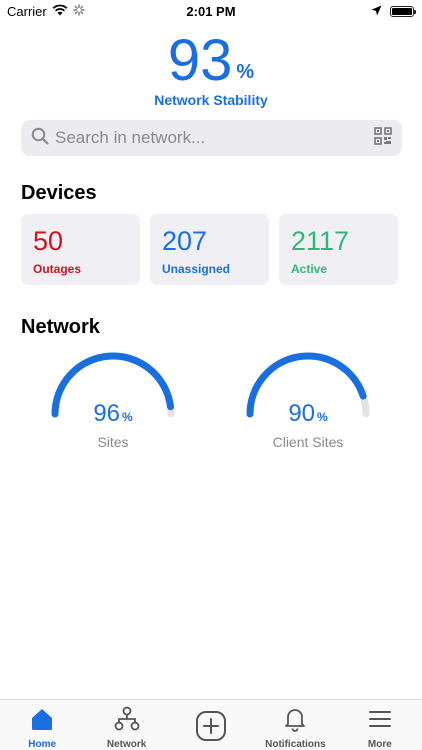 The height and width of the screenshot is (750, 422). Describe the element at coordinates (379, 744) in the screenshot. I see `tab-more-label: More` at that location.